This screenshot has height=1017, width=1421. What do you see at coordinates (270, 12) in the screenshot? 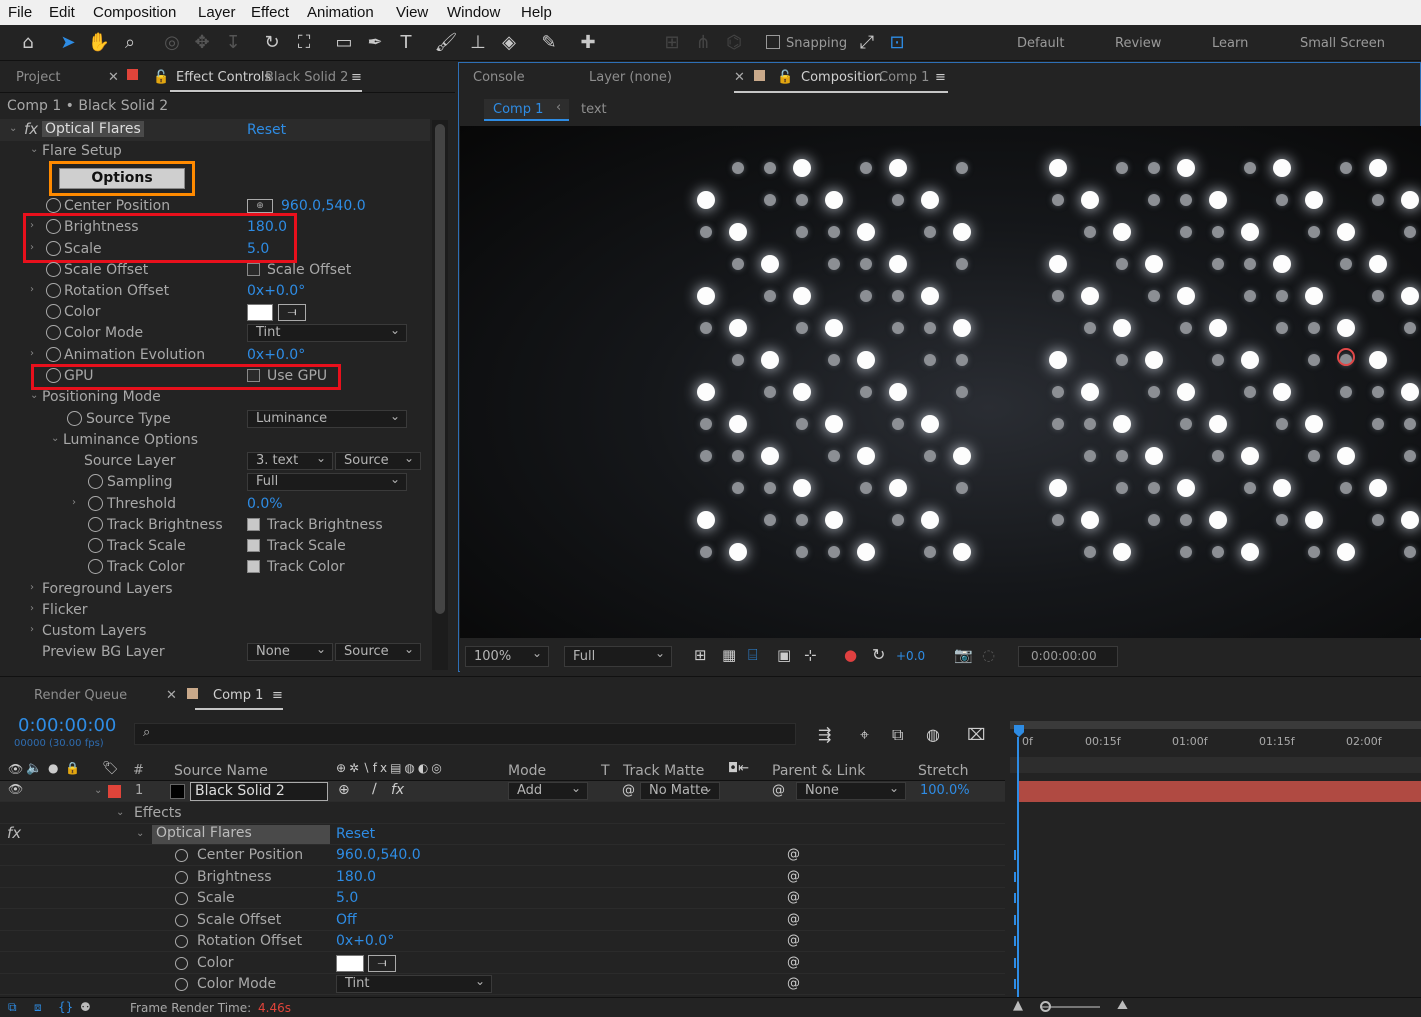
I see `menu-effect: Effect` at bounding box center [270, 12].